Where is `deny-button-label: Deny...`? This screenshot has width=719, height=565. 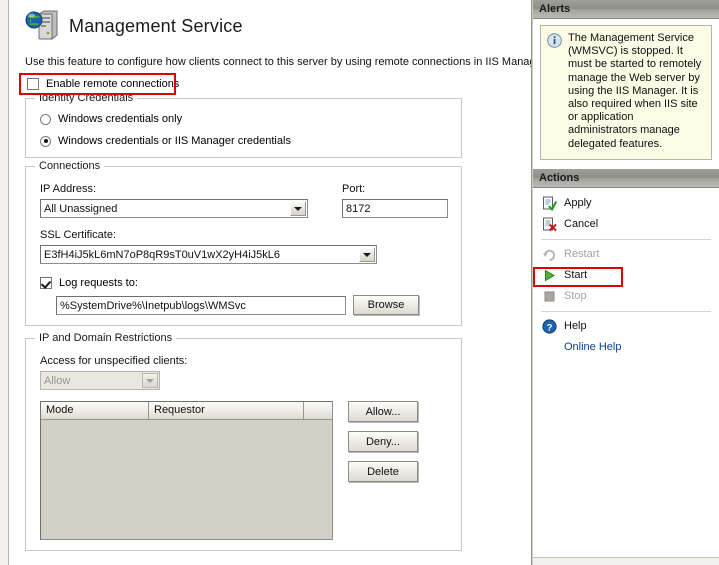
deny-button-label: Deny... is located at coordinates (383, 441).